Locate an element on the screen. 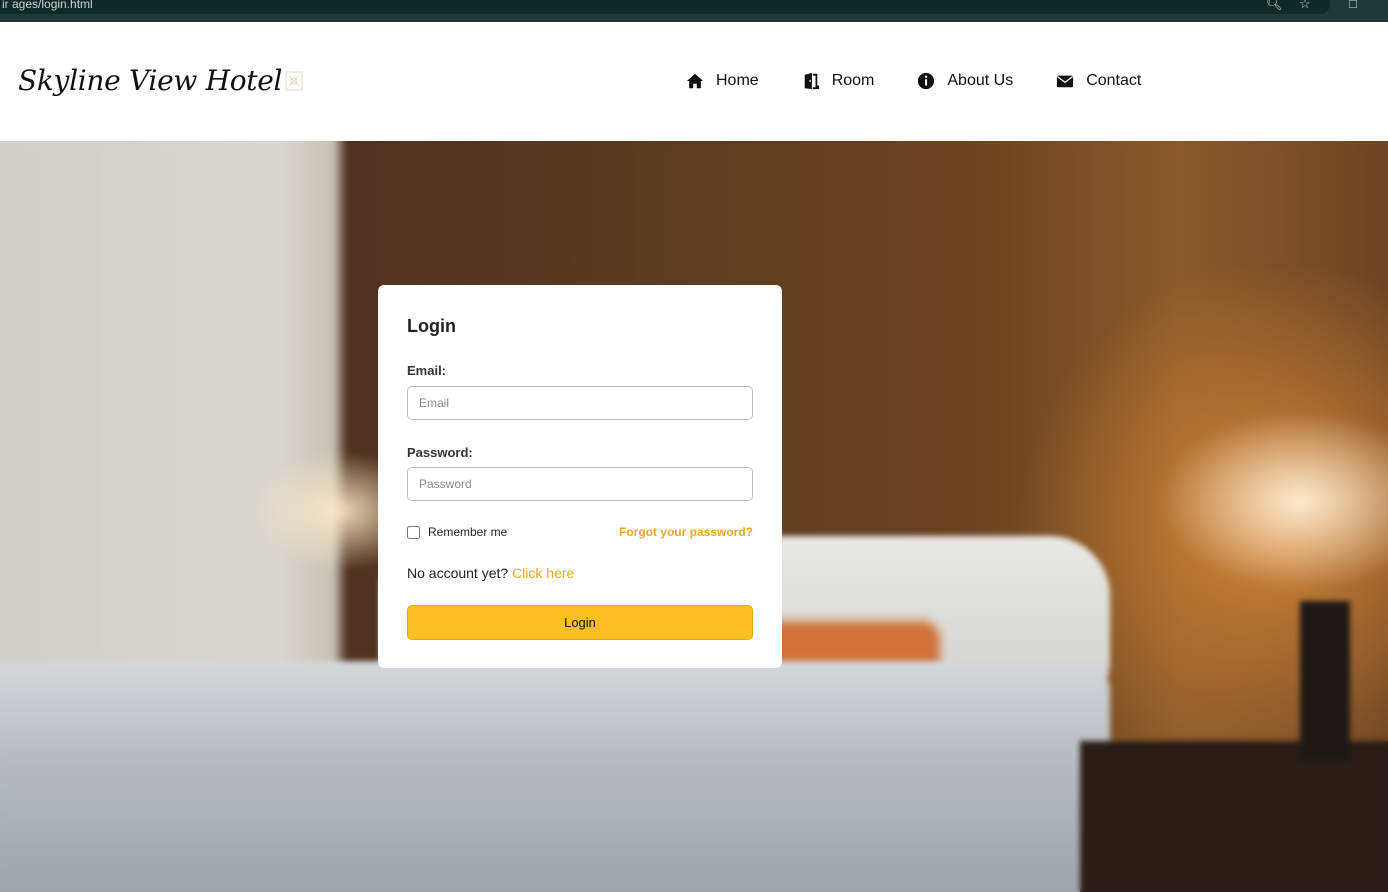  email-field is located at coordinates (580, 403).